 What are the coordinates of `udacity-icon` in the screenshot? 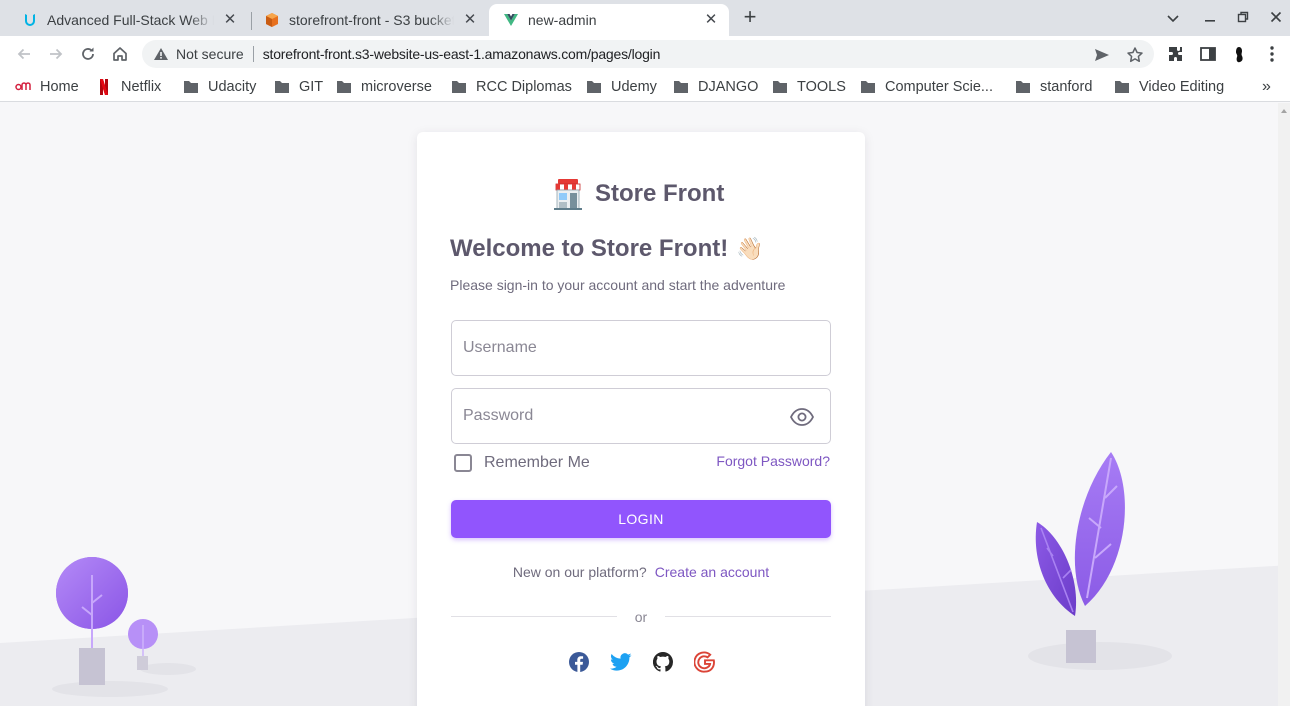 It's located at (30, 20).